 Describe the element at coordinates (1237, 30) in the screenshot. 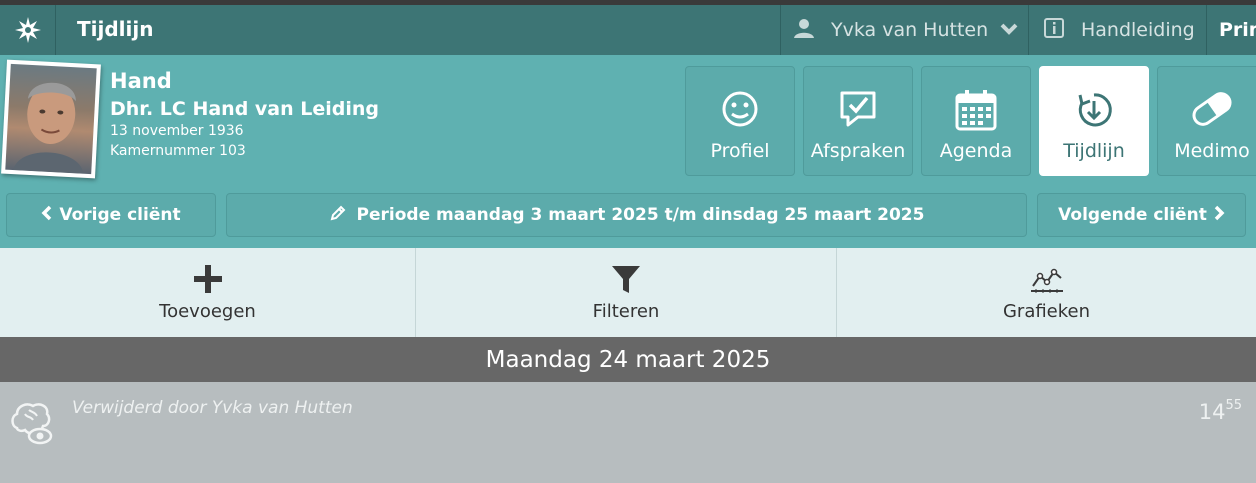

I see `print-label: Prin` at that location.